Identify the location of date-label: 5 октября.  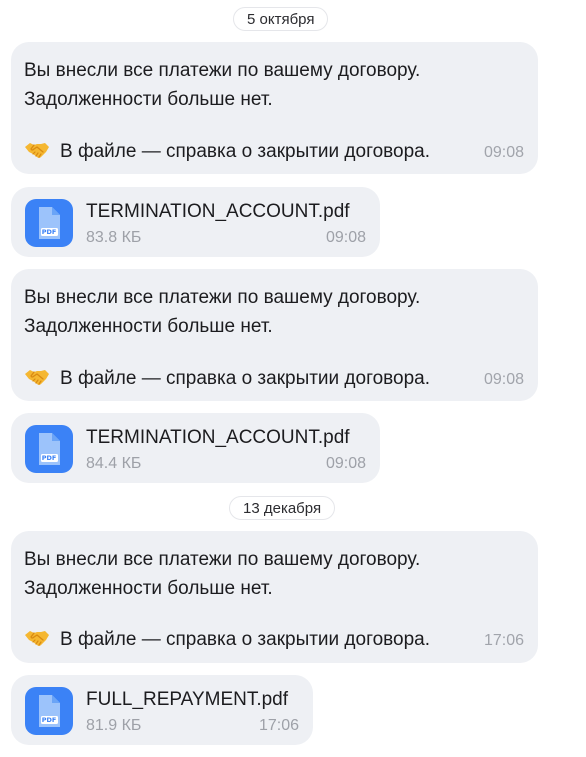
(281, 19).